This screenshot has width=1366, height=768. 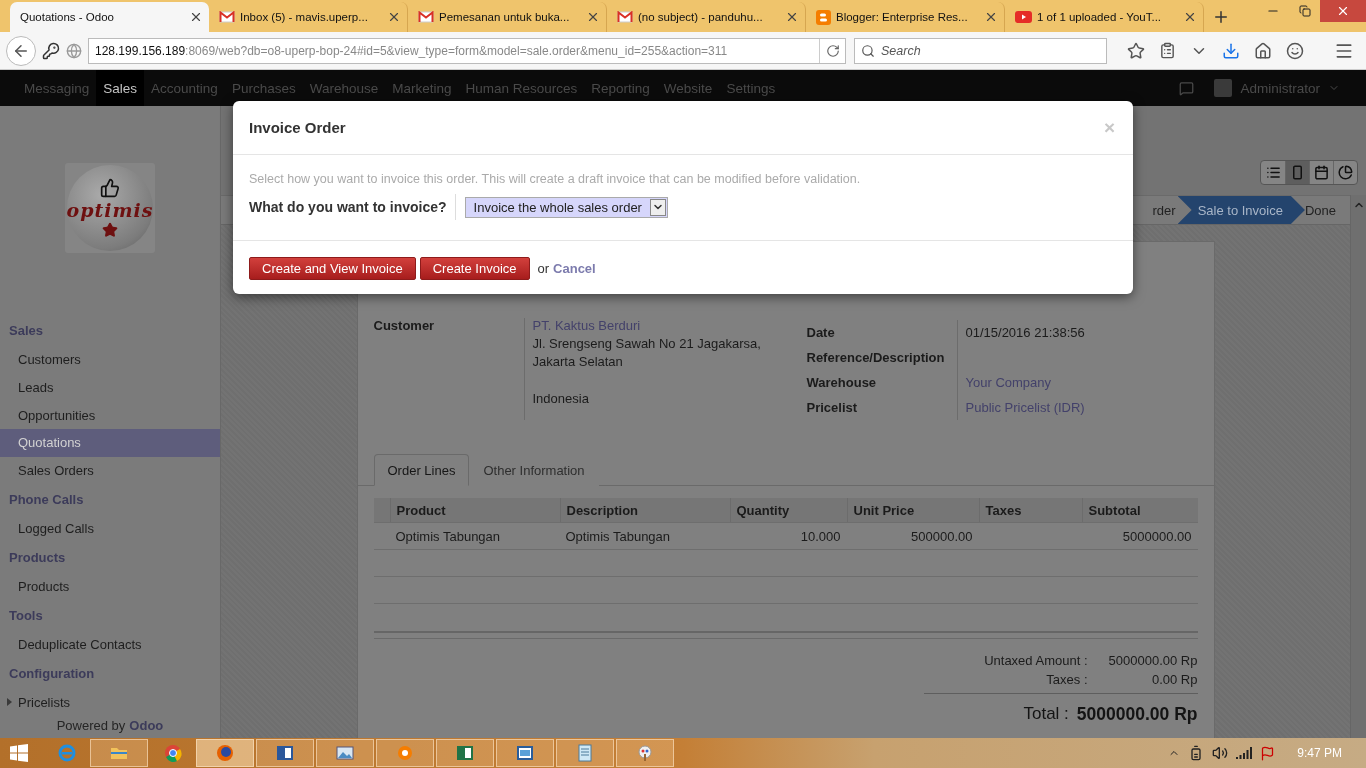 I want to click on invoice-button: Create Invoice, so click(x=474, y=268).